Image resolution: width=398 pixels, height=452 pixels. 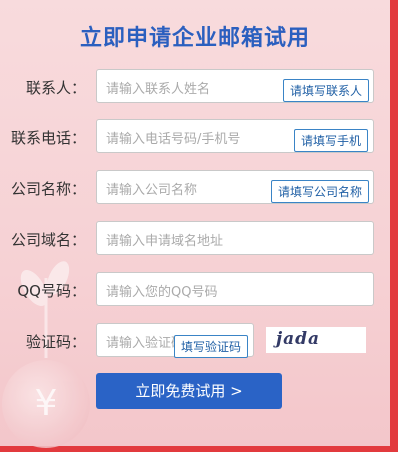 I want to click on coin-decoration-icon: ¥, so click(x=46, y=404).